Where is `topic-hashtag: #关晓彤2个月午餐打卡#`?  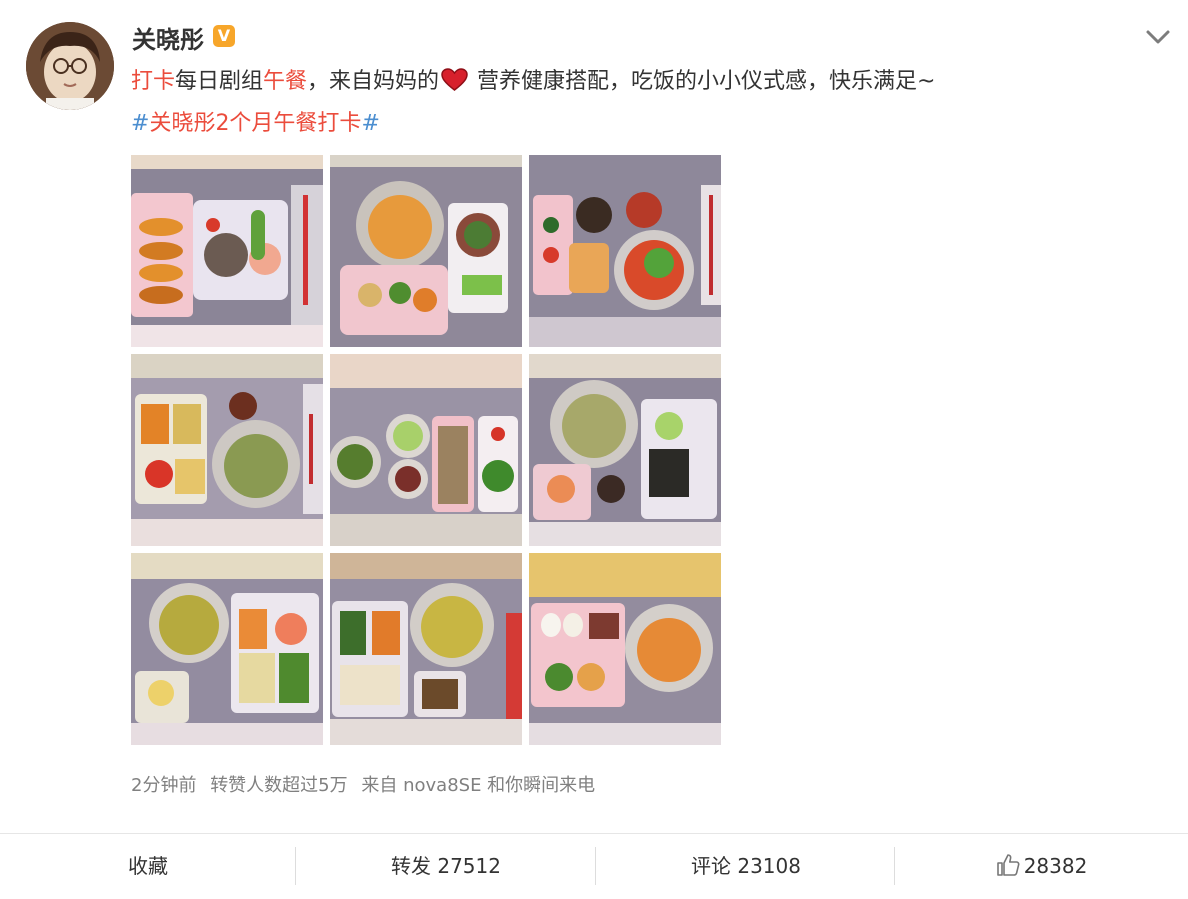
topic-hashtag: #关晓彤2个月午餐打卡# is located at coordinates (255, 124).